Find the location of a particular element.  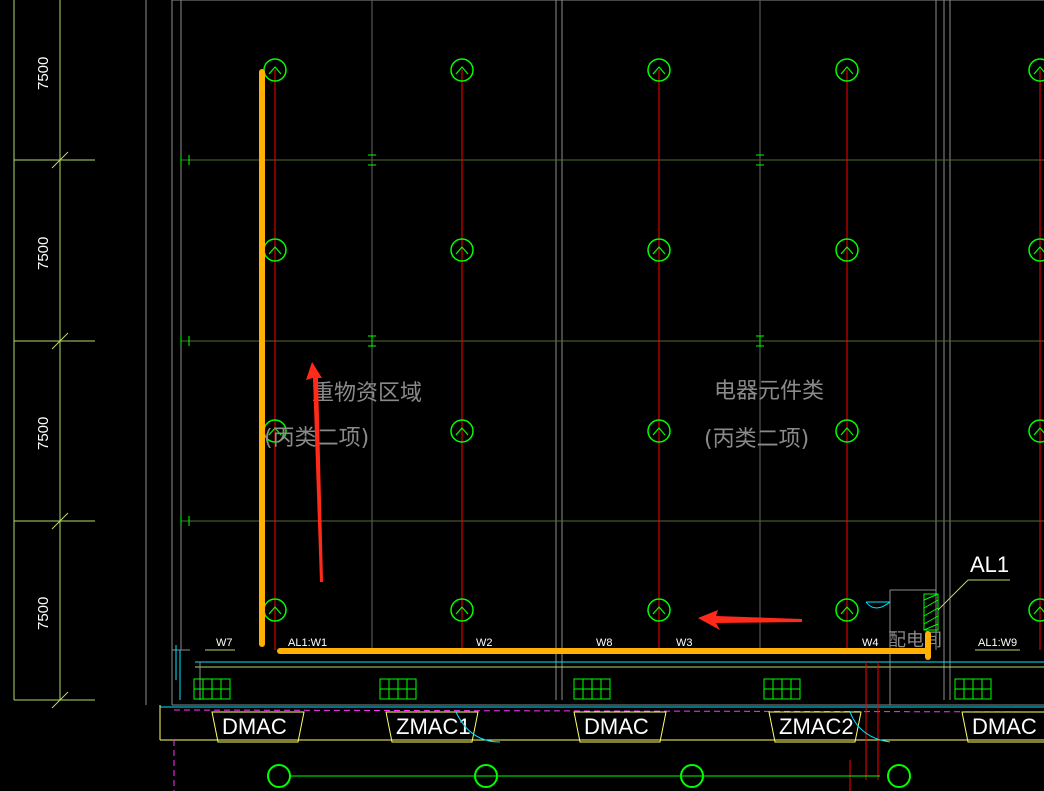

label-w8: W8 is located at coordinates (604, 643).